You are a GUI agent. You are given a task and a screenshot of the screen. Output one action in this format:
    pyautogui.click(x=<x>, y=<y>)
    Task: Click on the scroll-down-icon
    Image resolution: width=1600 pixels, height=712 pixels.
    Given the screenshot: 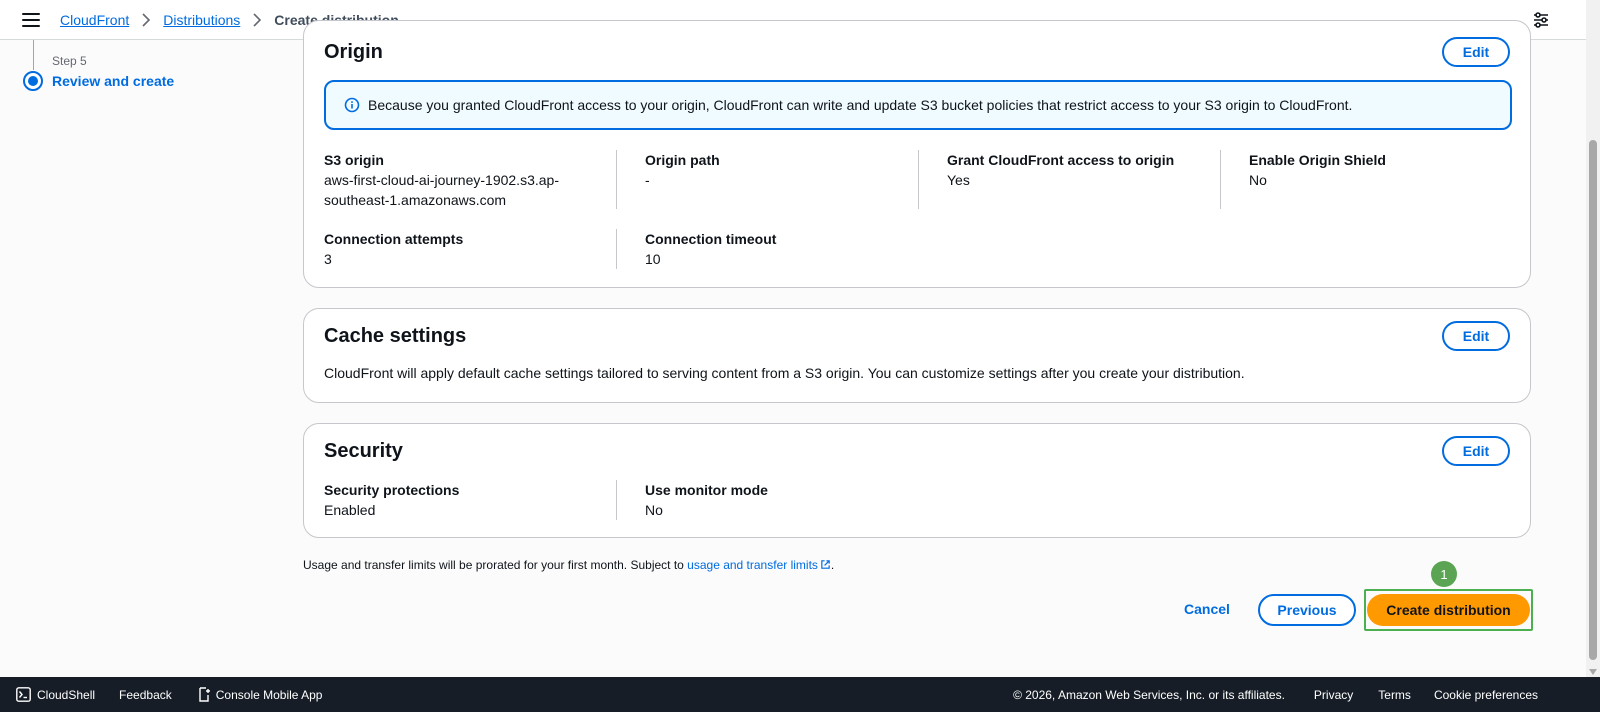 What is the action you would take?
    pyautogui.click(x=1593, y=672)
    